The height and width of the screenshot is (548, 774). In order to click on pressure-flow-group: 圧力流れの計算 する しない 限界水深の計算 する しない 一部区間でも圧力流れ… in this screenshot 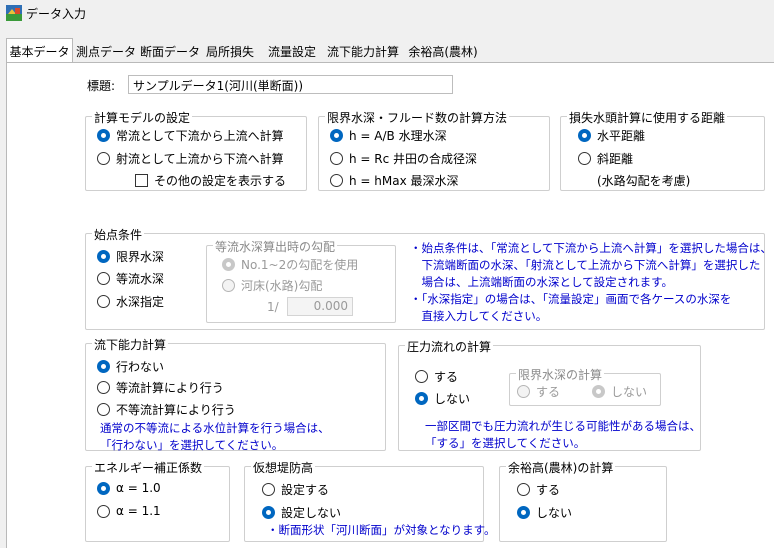, I will do `click(549, 394)`.